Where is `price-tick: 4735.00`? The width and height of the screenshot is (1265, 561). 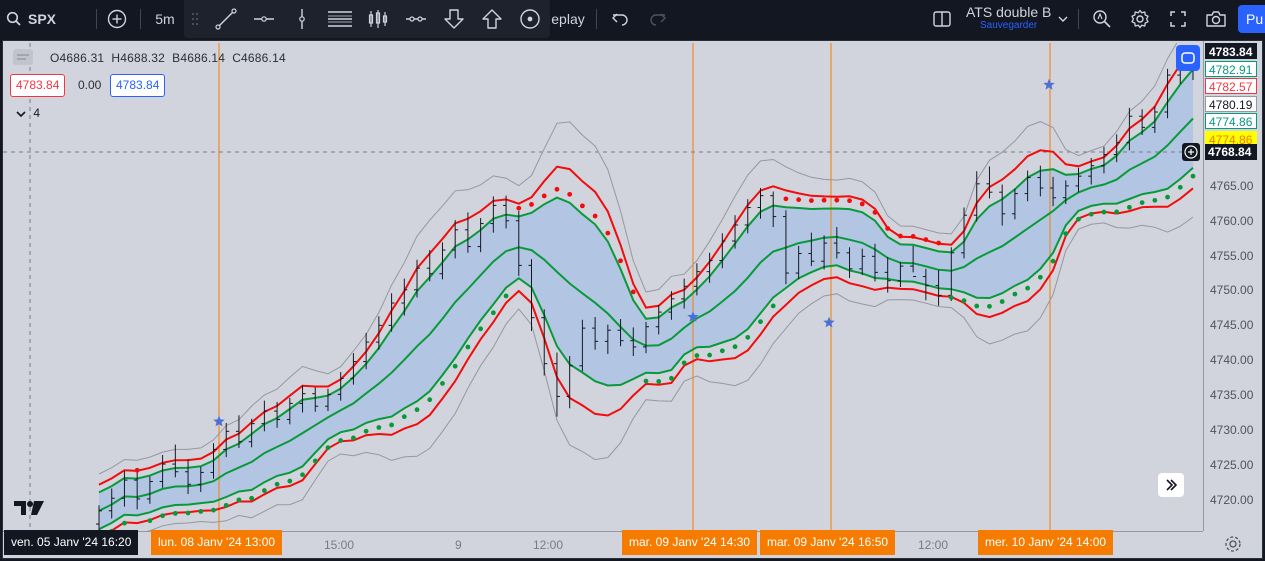
price-tick: 4735.00 is located at coordinates (1232, 395).